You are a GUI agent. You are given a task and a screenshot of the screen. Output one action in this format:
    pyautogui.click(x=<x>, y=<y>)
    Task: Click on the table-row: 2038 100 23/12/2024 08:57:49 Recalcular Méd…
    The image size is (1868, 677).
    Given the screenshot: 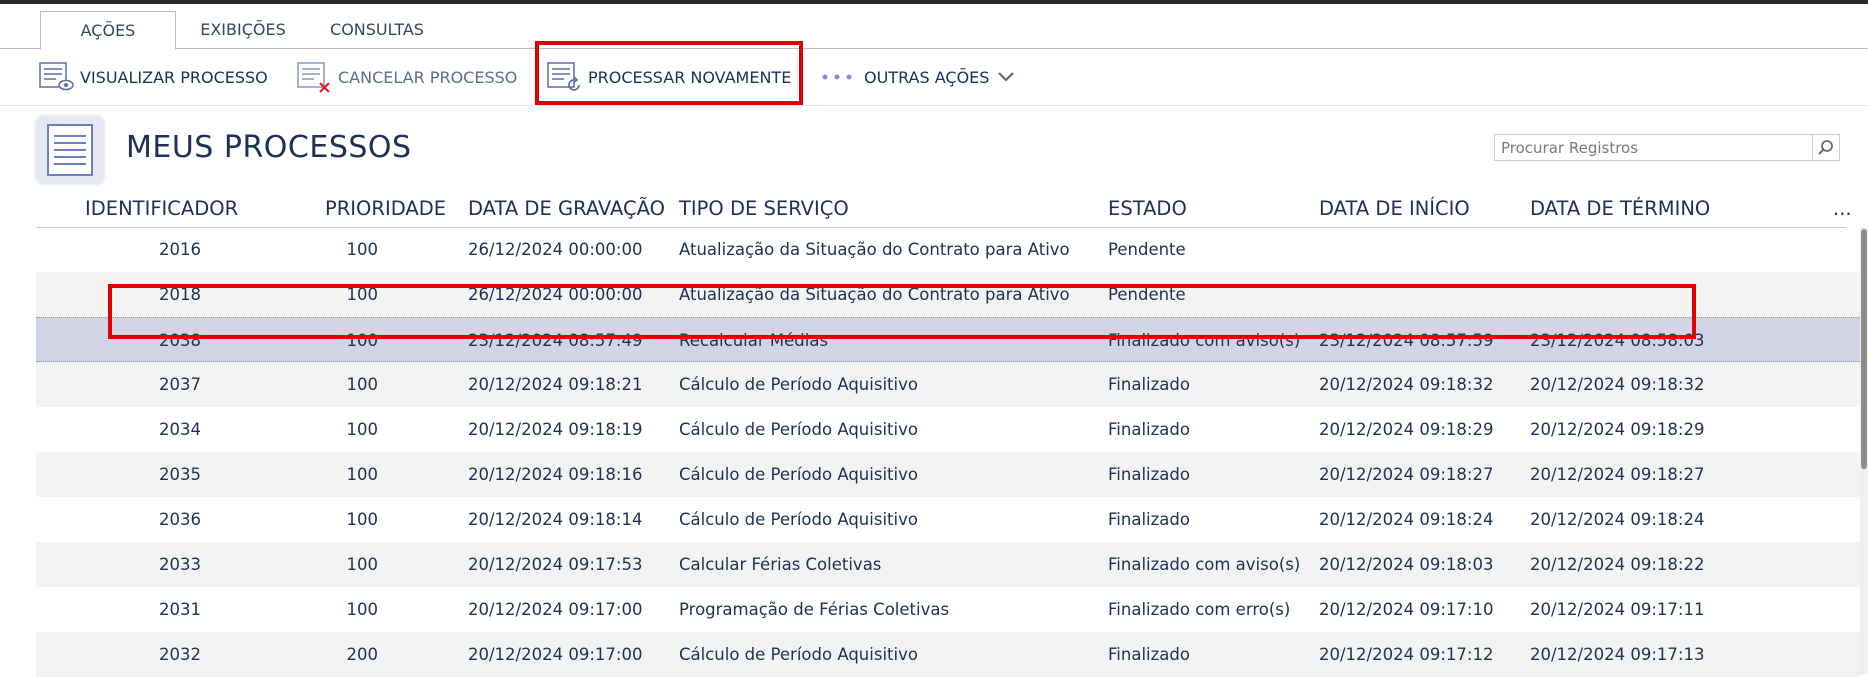 What is the action you would take?
    pyautogui.click(x=948, y=339)
    